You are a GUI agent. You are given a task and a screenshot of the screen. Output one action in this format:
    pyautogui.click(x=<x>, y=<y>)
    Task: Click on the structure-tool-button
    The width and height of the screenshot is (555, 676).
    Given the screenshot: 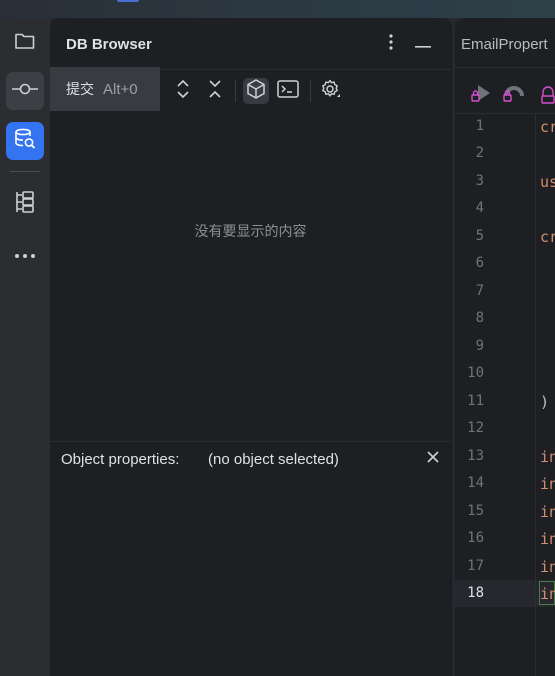 What is the action you would take?
    pyautogui.click(x=25, y=204)
    